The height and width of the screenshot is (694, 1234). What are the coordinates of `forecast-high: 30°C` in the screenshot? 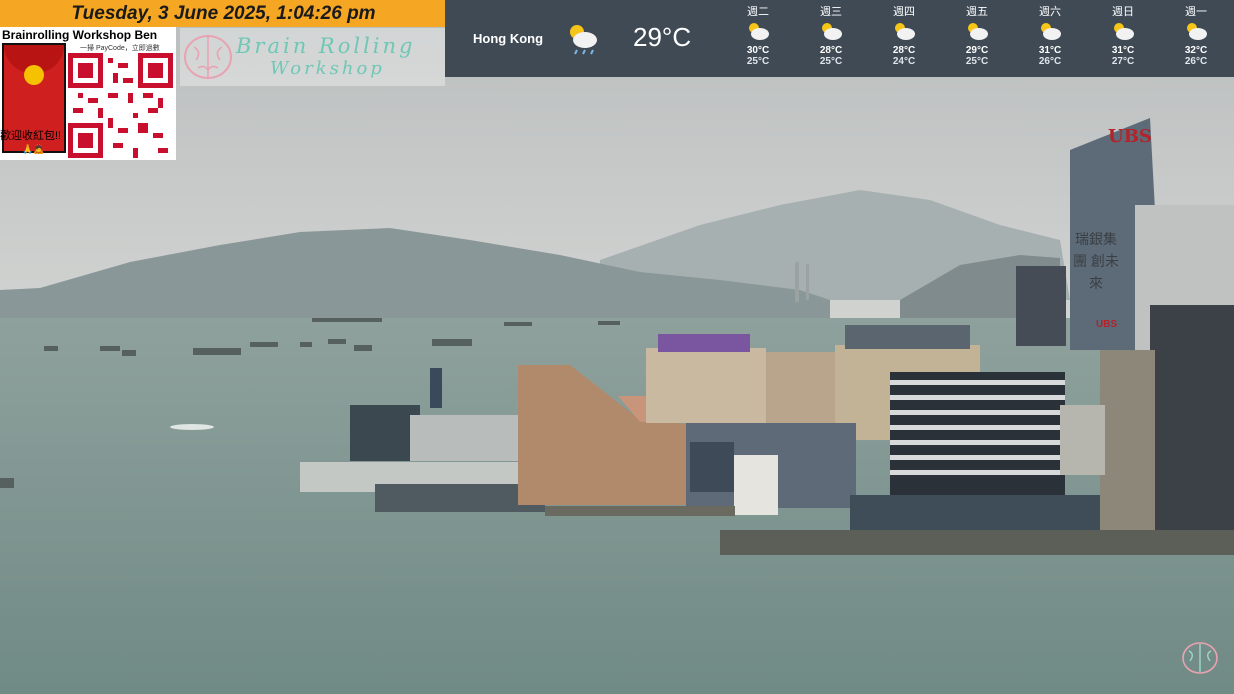 It's located at (758, 50).